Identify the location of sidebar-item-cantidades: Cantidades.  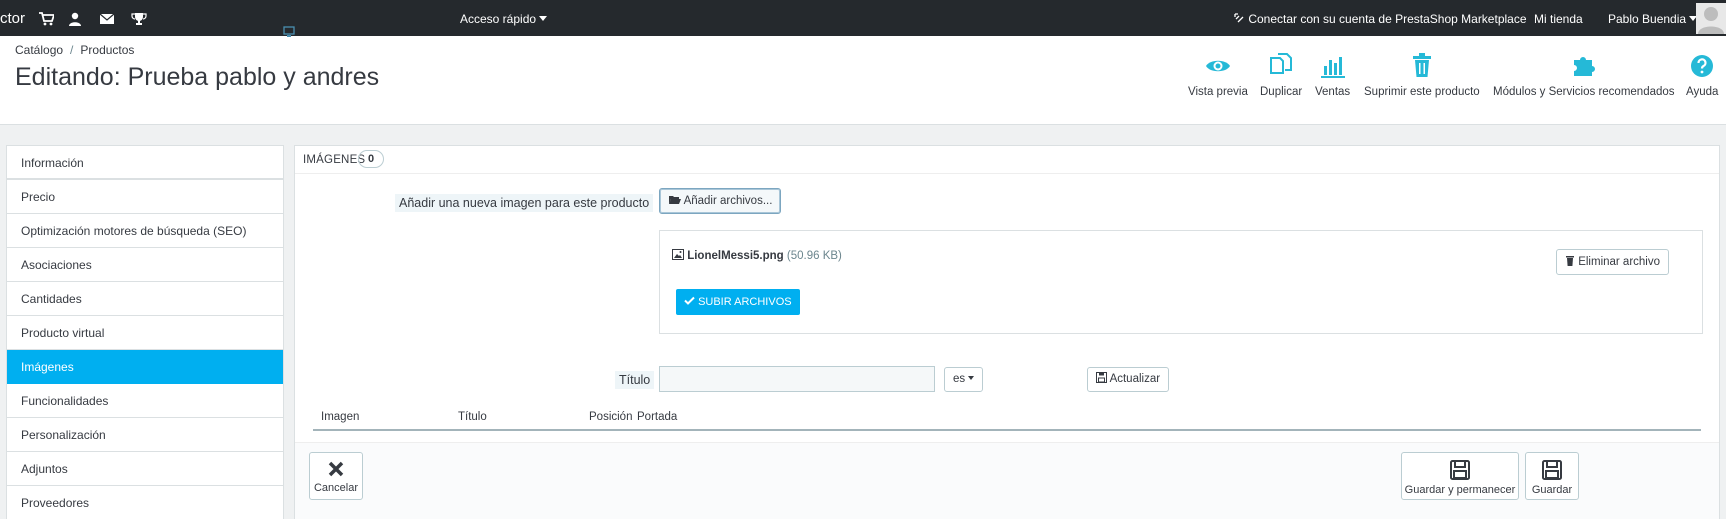
(145, 299).